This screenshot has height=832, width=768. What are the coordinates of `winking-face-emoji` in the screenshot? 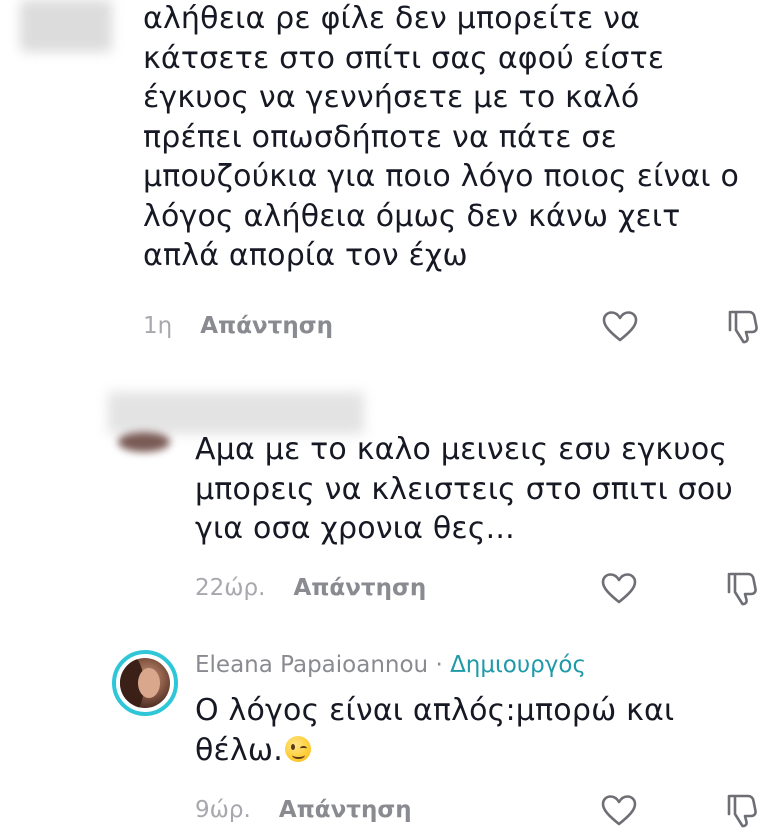 It's located at (297, 748).